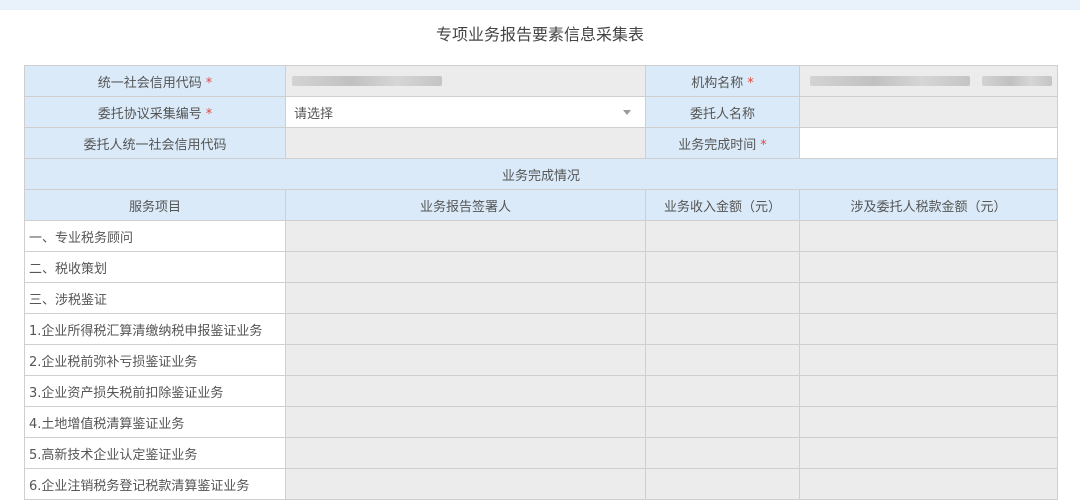  Describe the element at coordinates (155, 298) in the screenshot. I see `service-item-label: 三、涉税鉴证` at that location.